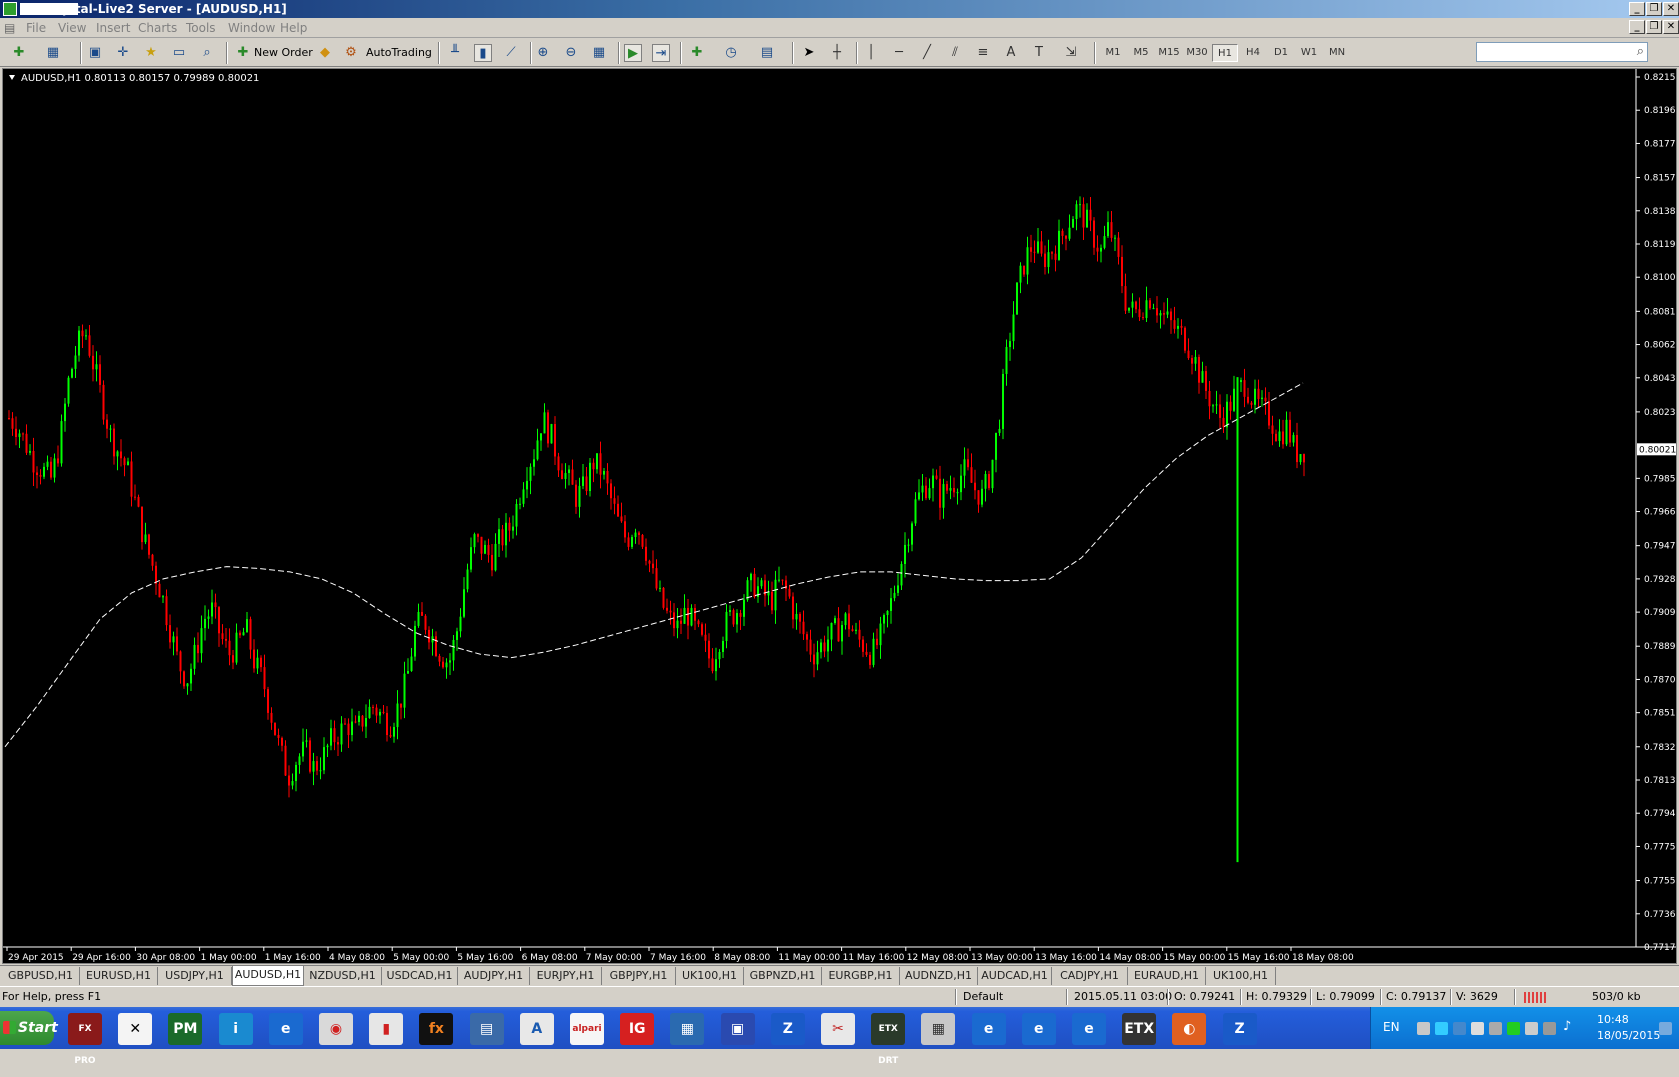  What do you see at coordinates (386, 1029) in the screenshot?
I see `taskbar-app-7: ▮` at bounding box center [386, 1029].